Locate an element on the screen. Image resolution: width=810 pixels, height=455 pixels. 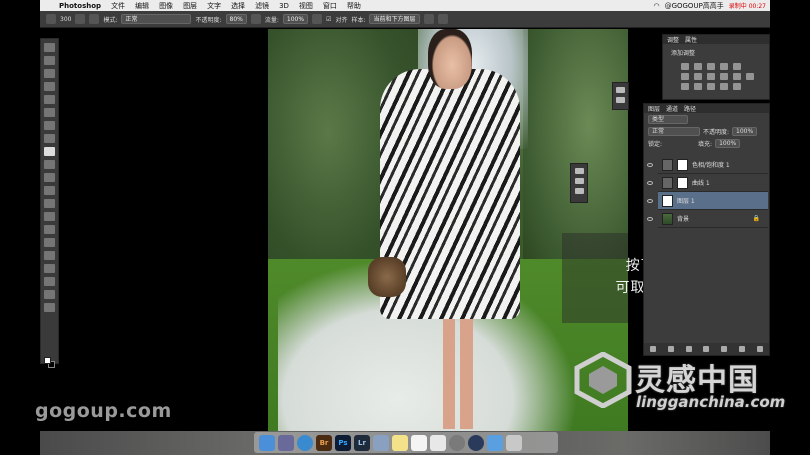
menu-window: 窗口 is located at coordinates (330, 6).